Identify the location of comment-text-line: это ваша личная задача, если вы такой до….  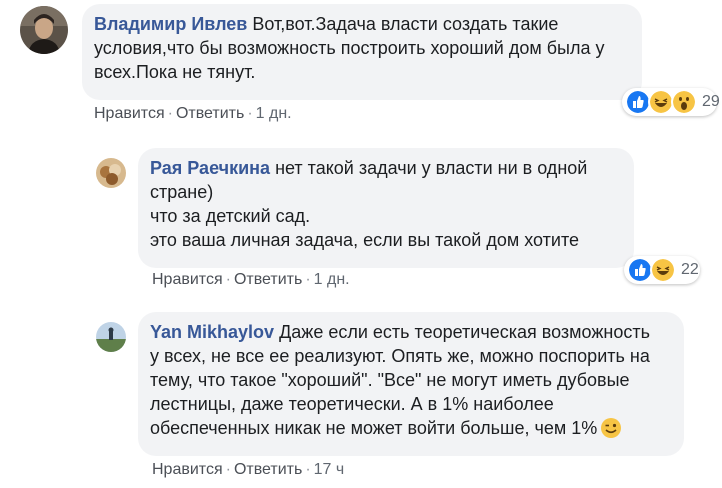
(364, 240).